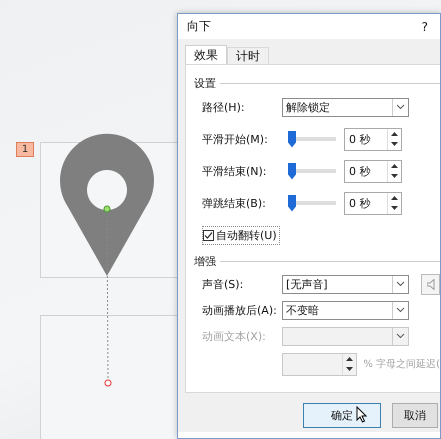  What do you see at coordinates (425, 27) in the screenshot?
I see `help-button: ?` at bounding box center [425, 27].